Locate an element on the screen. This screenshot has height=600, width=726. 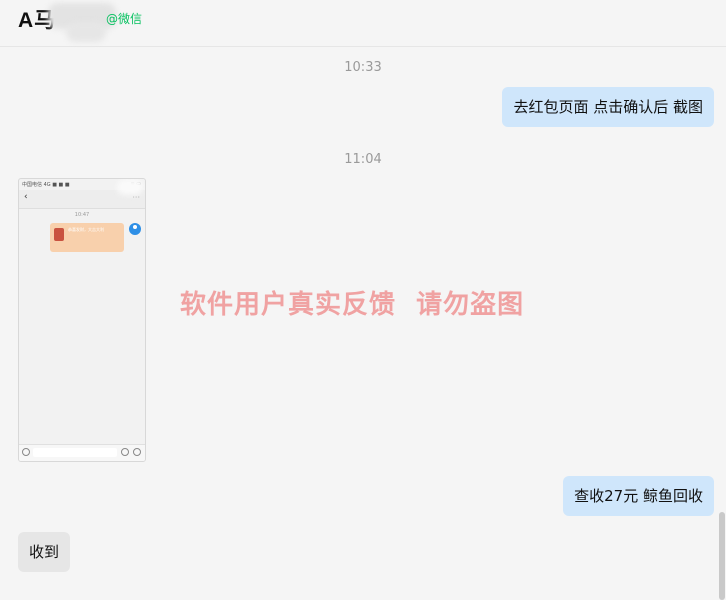
wechat-source-tag: @微信 is located at coordinates (124, 19).